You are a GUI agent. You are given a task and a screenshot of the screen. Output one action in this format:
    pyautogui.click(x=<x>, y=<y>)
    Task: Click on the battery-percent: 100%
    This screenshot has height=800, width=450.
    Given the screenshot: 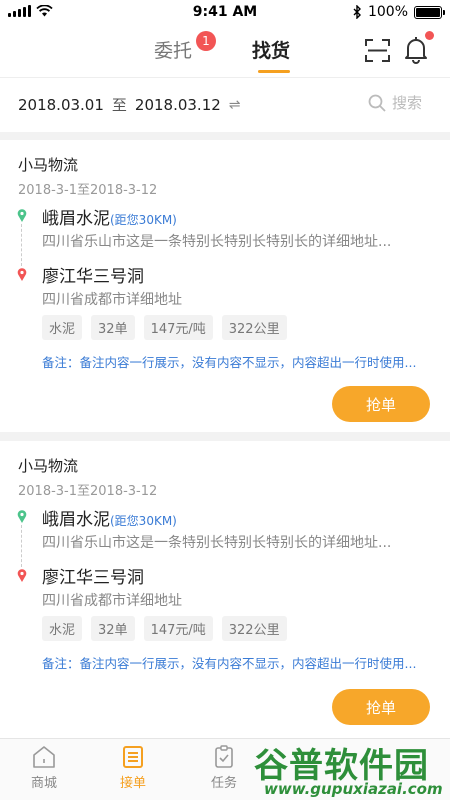 What is the action you would take?
    pyautogui.click(x=387, y=12)
    